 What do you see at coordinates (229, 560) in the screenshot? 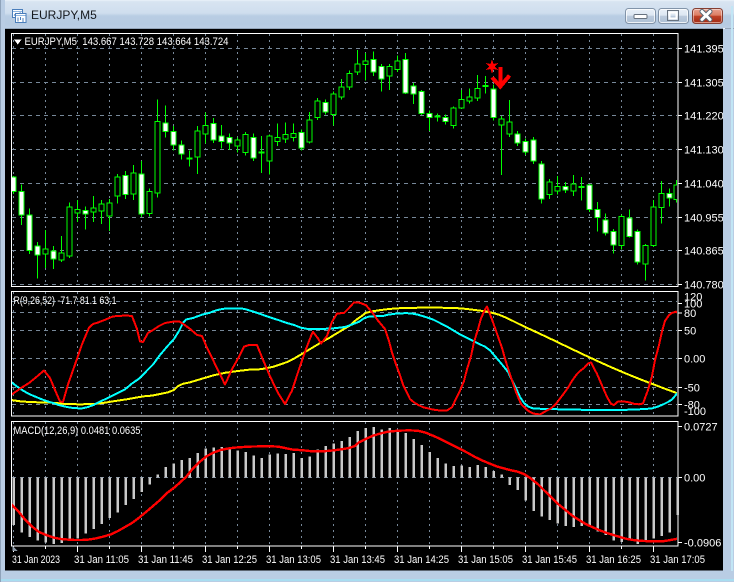
I see `svg-text: 31 Jan 12:25` at bounding box center [229, 560].